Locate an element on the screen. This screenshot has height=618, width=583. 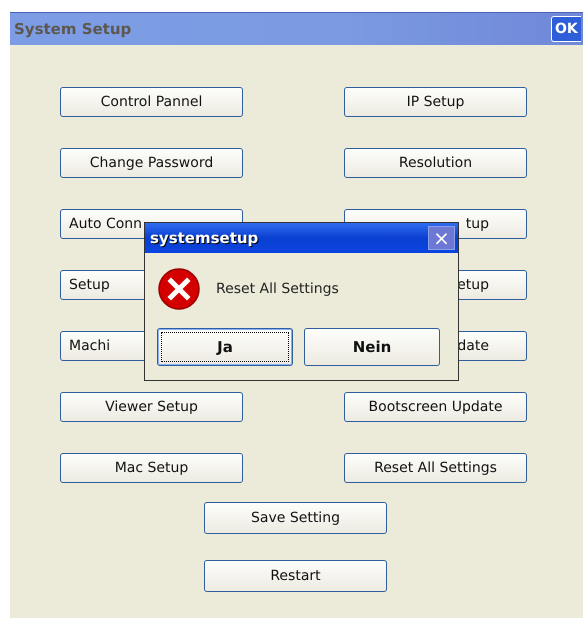
window-title: System Setup is located at coordinates (72, 29).